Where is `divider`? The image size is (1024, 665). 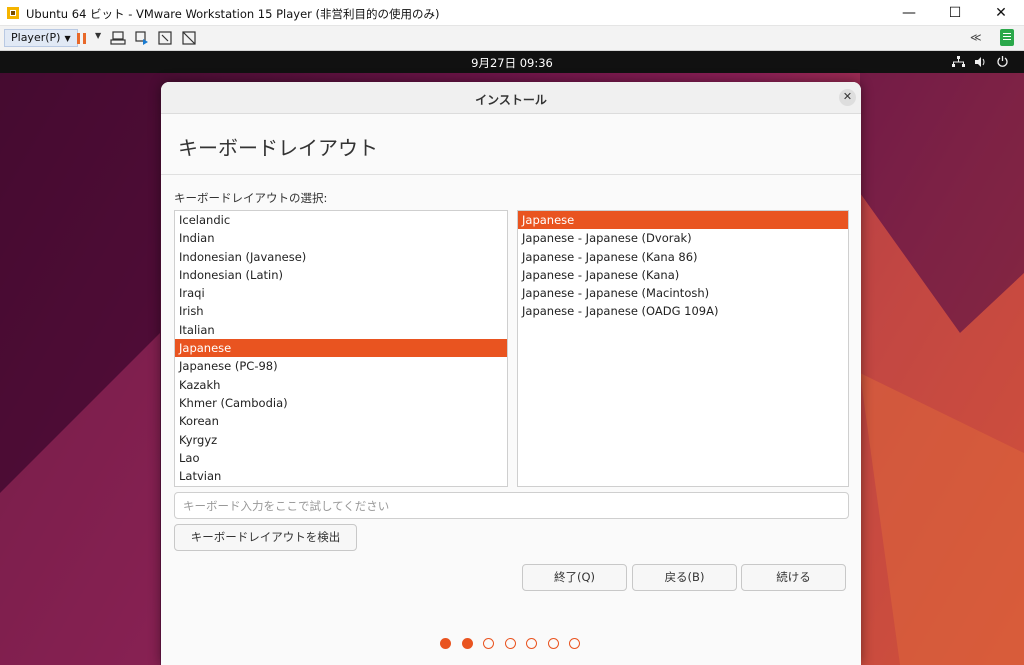
divider is located at coordinates (511, 174).